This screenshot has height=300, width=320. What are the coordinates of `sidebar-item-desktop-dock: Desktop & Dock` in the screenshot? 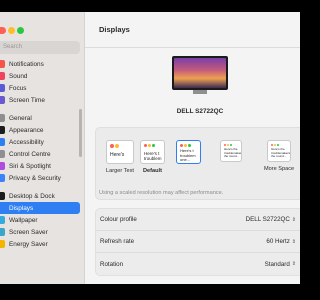 It's located at (40, 196).